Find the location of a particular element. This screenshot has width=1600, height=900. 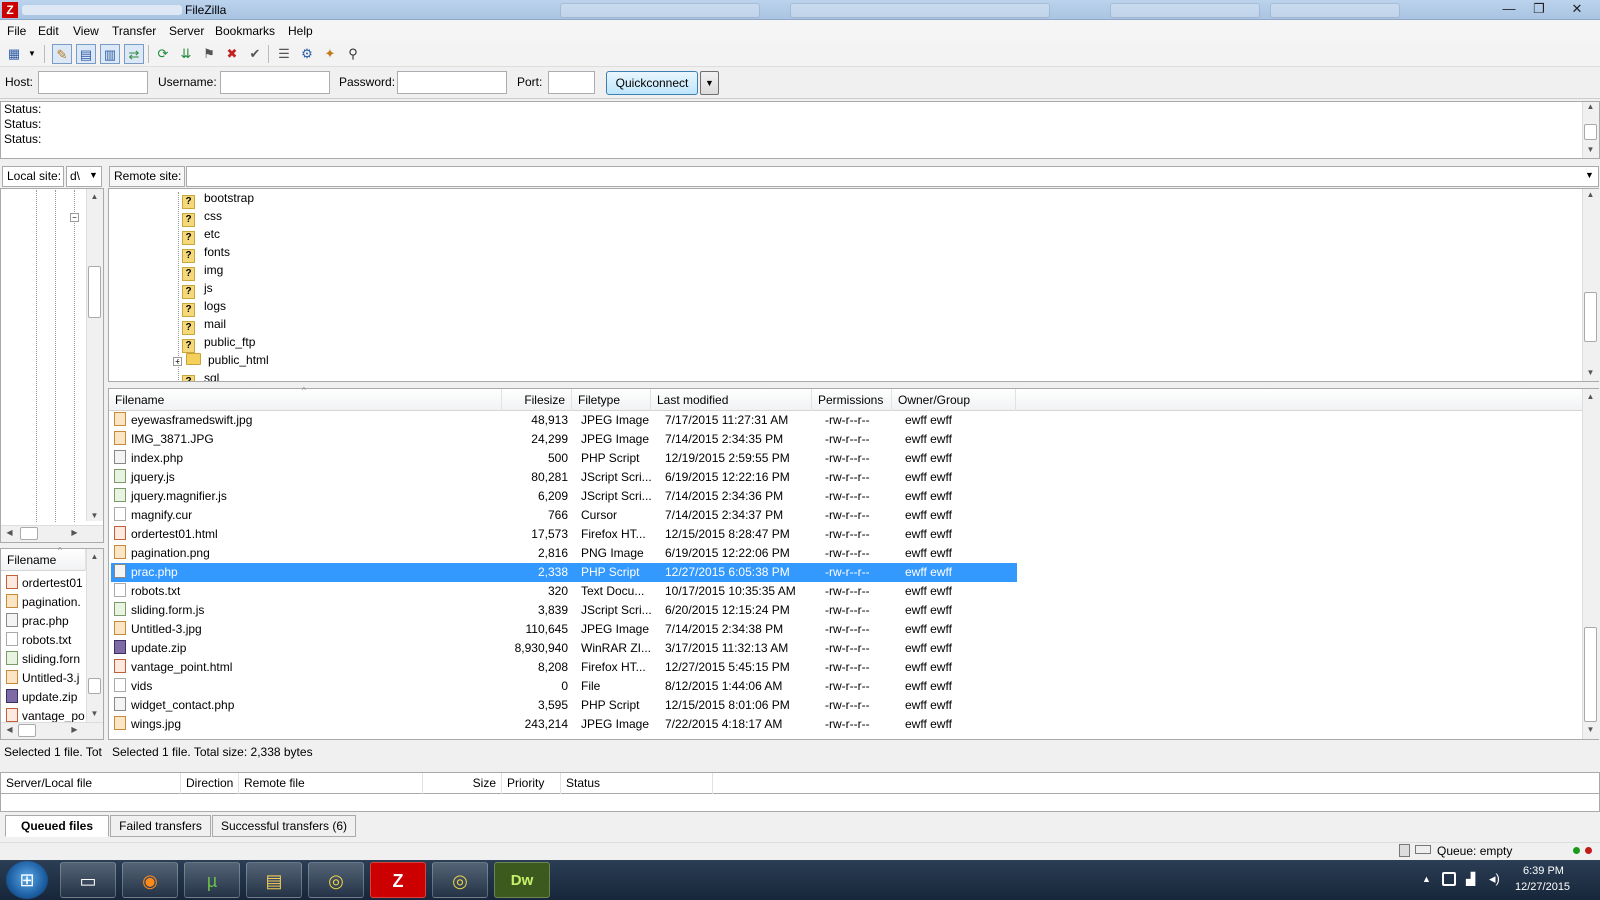

port-input is located at coordinates (571, 82).